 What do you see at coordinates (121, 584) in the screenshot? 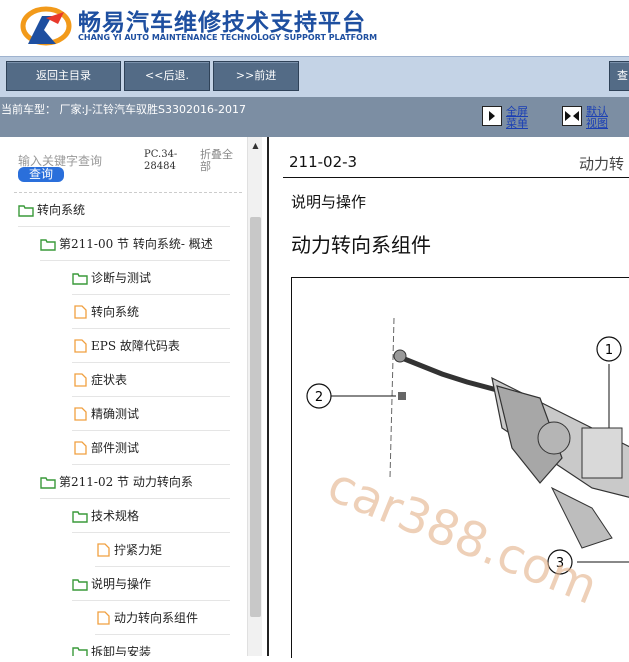
I see `tree-item-label: 说明与操作` at bounding box center [121, 584].